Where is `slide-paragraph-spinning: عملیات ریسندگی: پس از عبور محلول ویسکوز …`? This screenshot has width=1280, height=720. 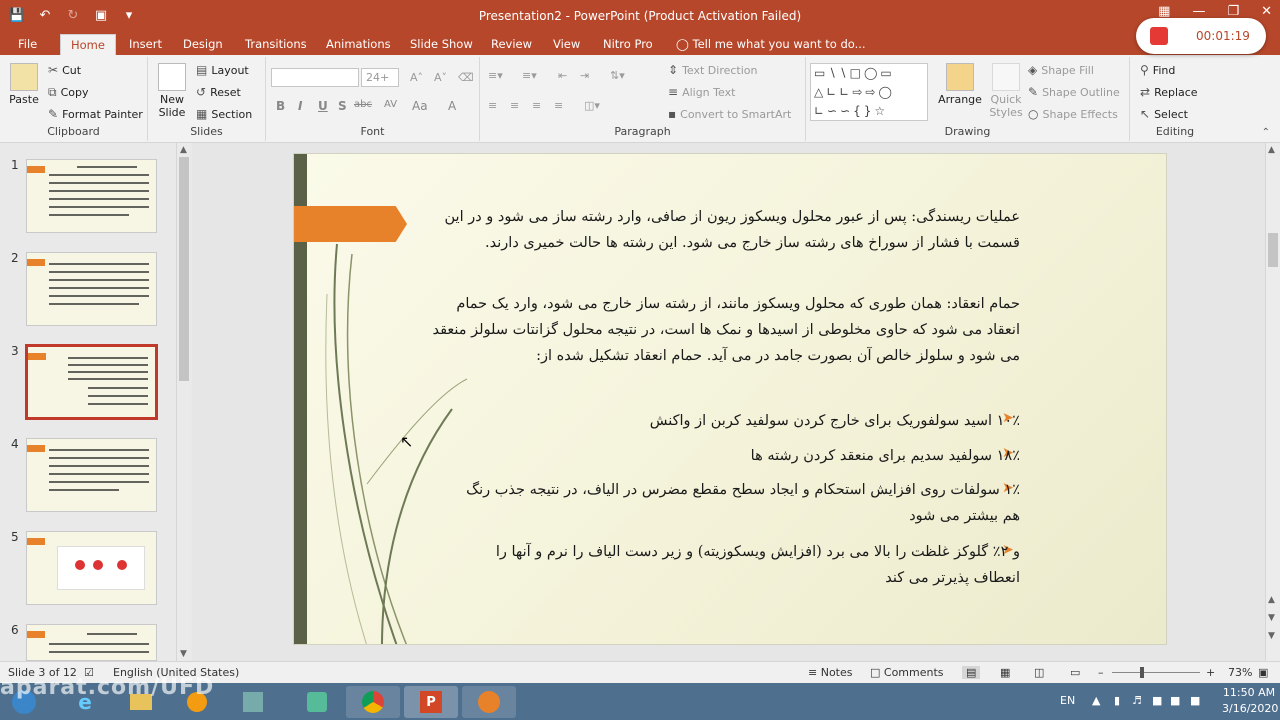
slide-paragraph-spinning: عملیات ریسندگی: پس از عبور محلول ویسکوز … is located at coordinates (725, 230).